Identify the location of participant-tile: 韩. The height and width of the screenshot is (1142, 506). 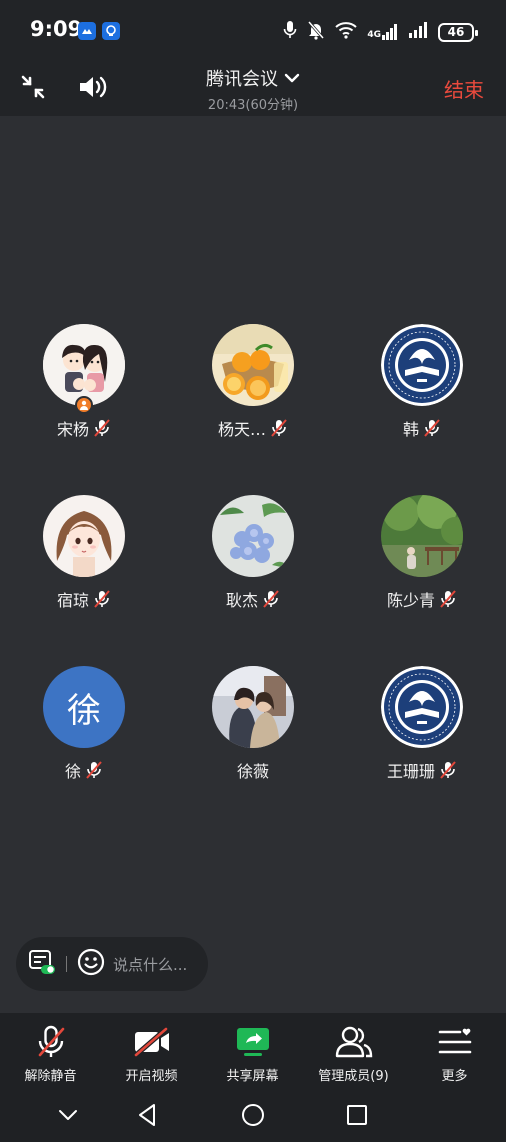
(422, 381).